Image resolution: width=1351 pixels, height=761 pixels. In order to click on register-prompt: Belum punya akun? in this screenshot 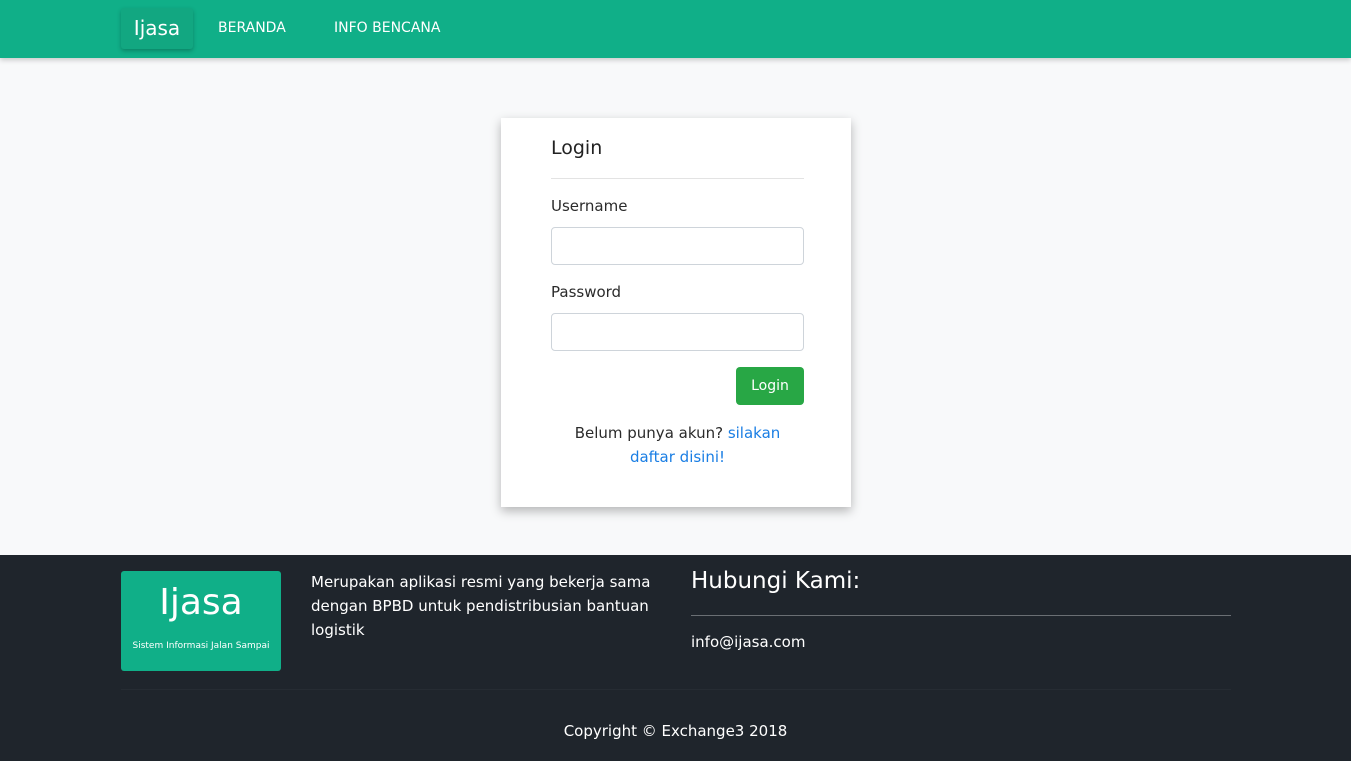, I will do `click(649, 433)`.